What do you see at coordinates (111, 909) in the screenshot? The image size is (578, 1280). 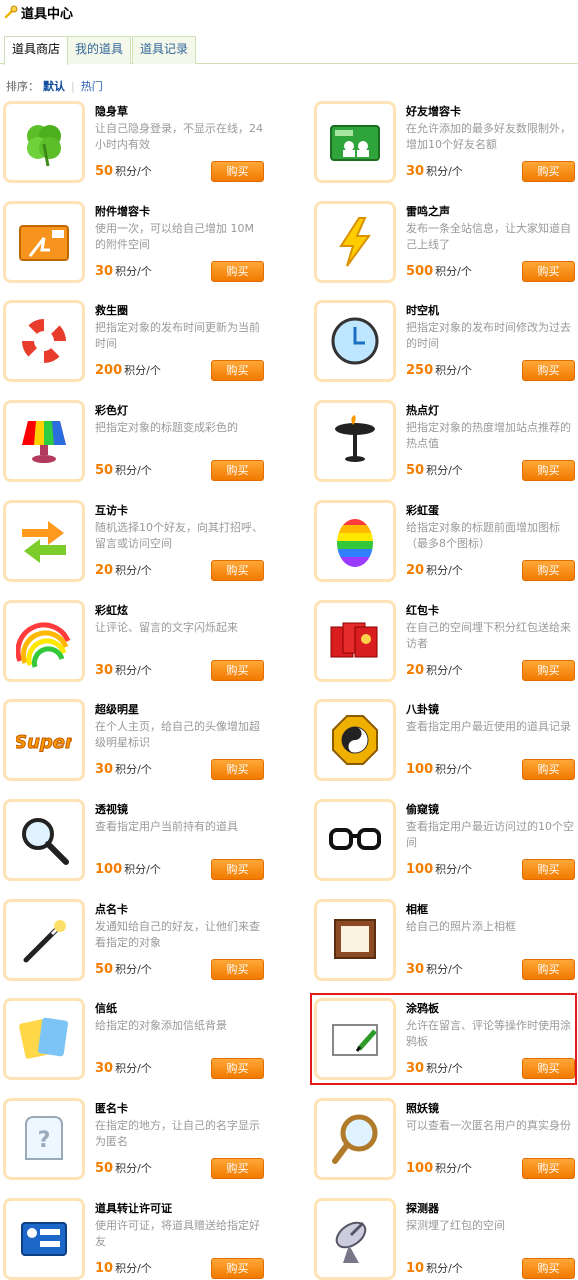 I see `item-name: 点名卡` at bounding box center [111, 909].